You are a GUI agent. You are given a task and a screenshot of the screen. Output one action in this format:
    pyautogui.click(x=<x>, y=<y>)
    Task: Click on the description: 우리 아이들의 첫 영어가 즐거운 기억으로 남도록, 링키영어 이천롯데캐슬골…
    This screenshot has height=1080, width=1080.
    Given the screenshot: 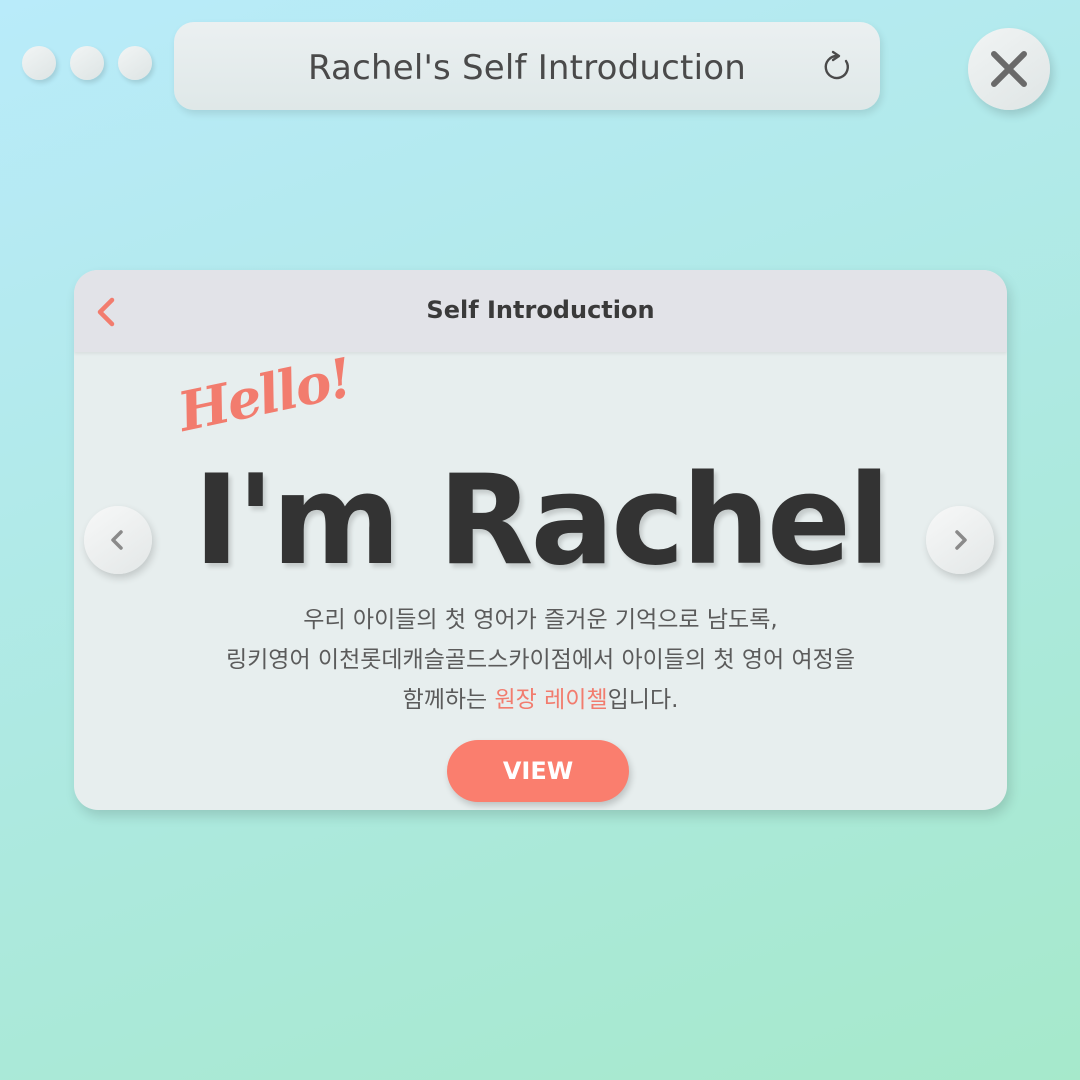 What is the action you would take?
    pyautogui.click(x=540, y=660)
    